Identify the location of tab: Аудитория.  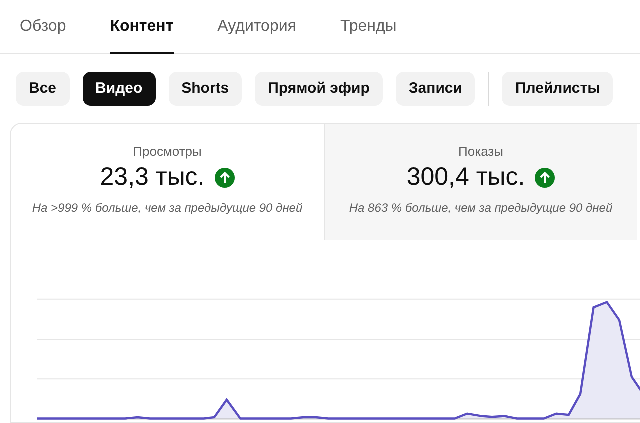
(257, 27).